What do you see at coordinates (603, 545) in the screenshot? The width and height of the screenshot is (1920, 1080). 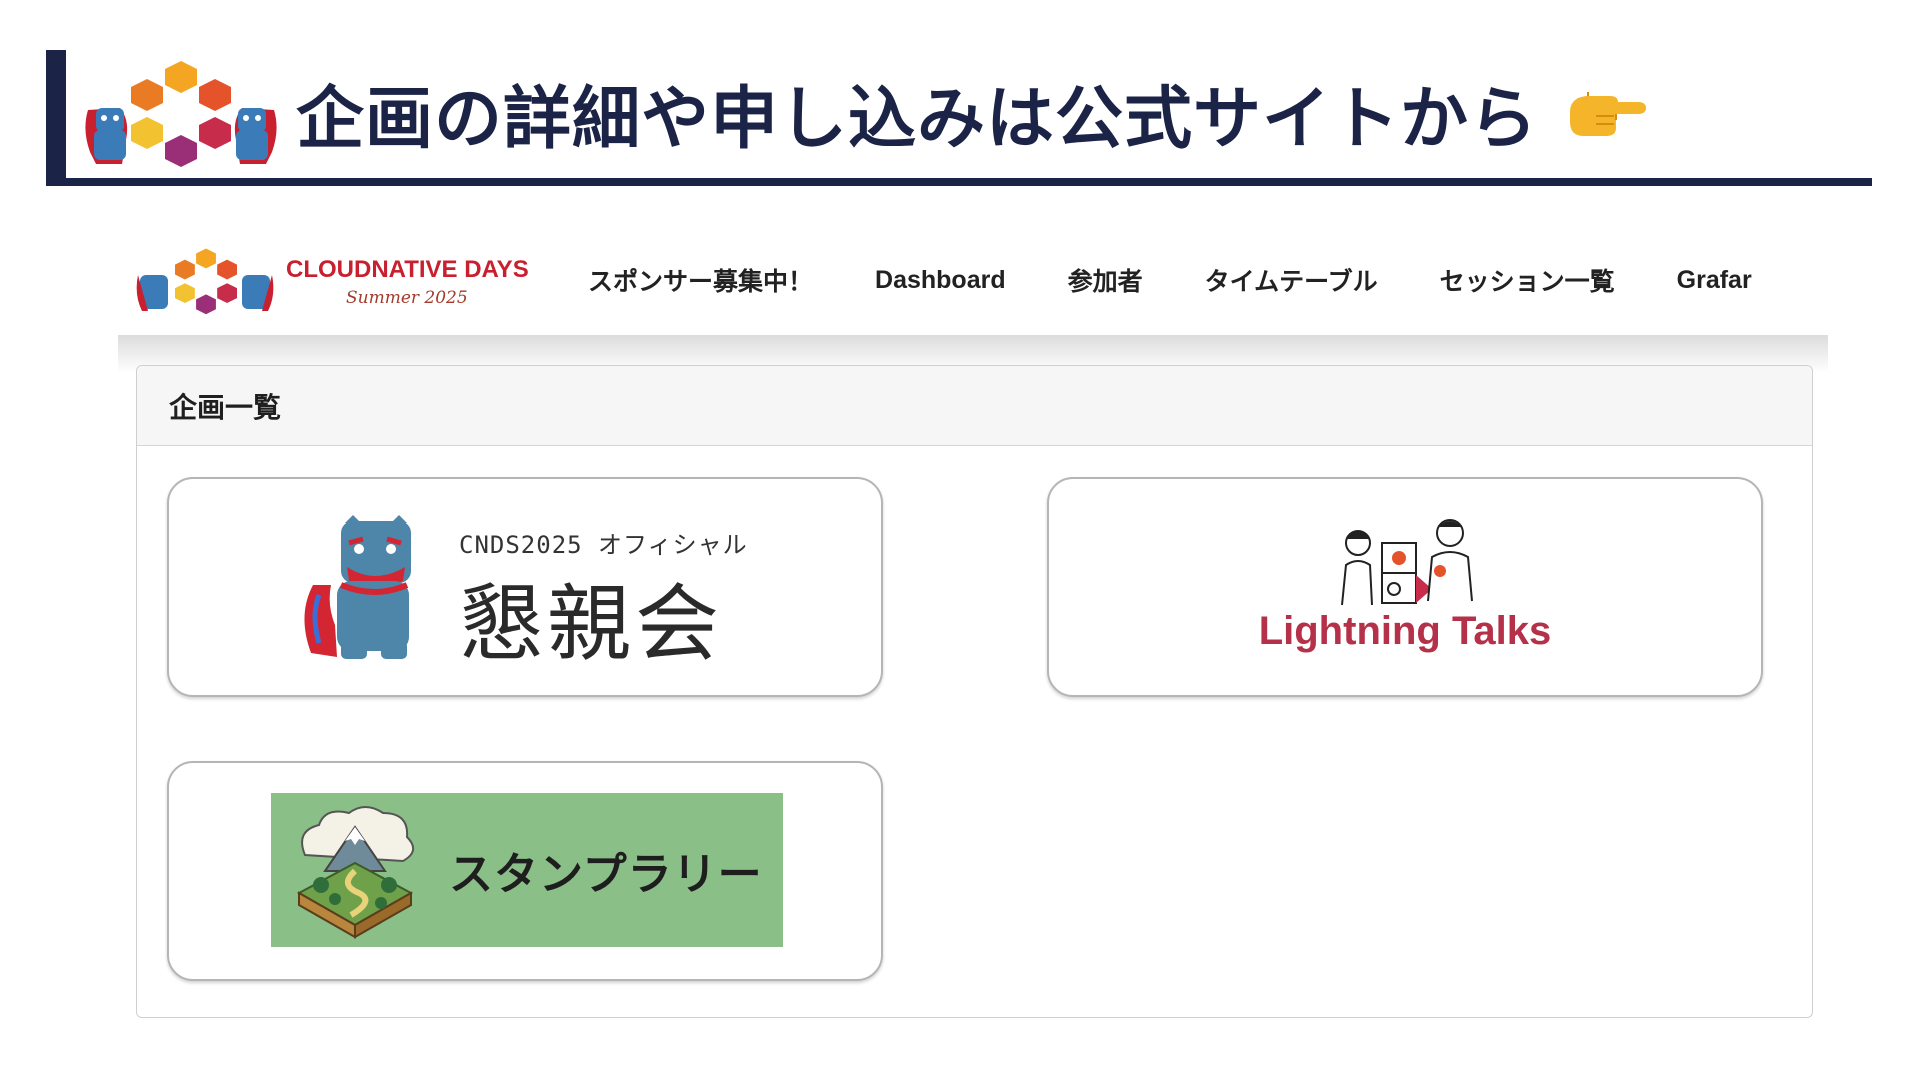 I see `konshinkai-subtitle: CNDS2025 オフィシャル` at bounding box center [603, 545].